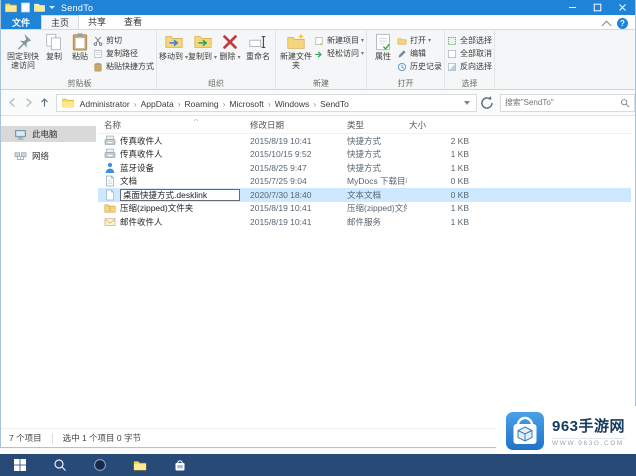 This screenshot has width=636, height=476. What do you see at coordinates (97, 22) in the screenshot?
I see `tab-share: 共享` at bounding box center [97, 22].